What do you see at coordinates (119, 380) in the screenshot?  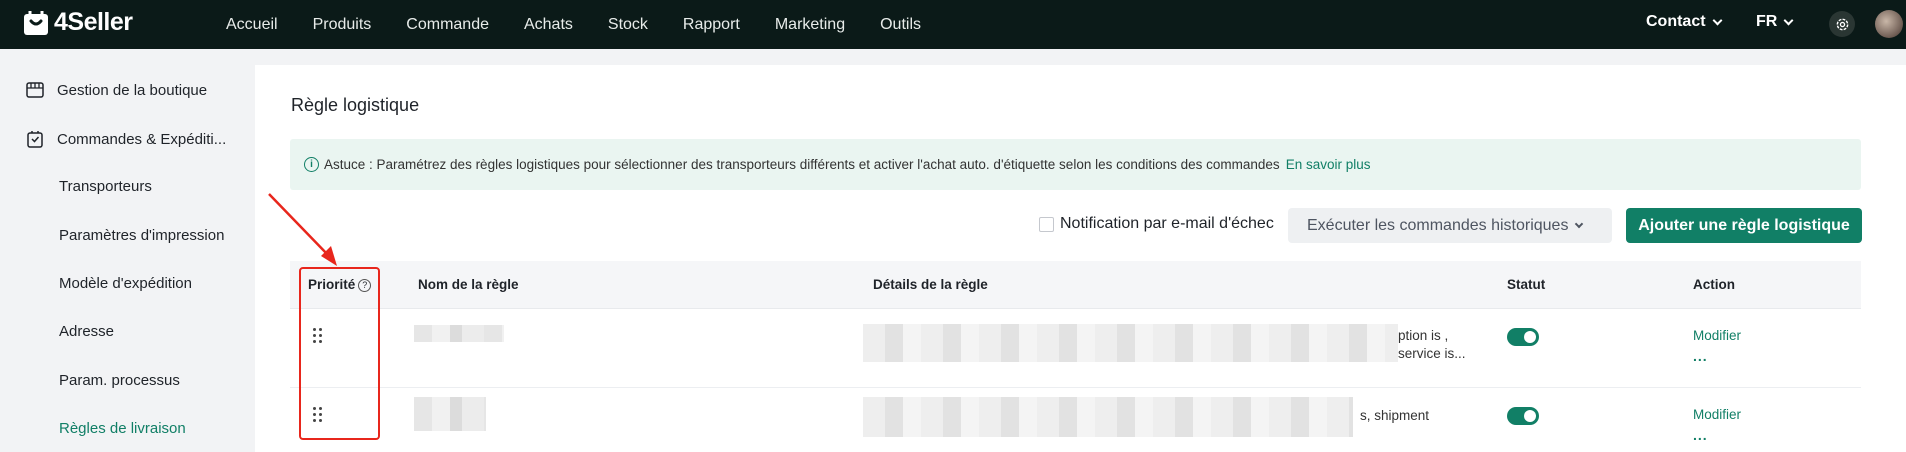 I see `sidebar-item-processus: Param. processus` at bounding box center [119, 380].